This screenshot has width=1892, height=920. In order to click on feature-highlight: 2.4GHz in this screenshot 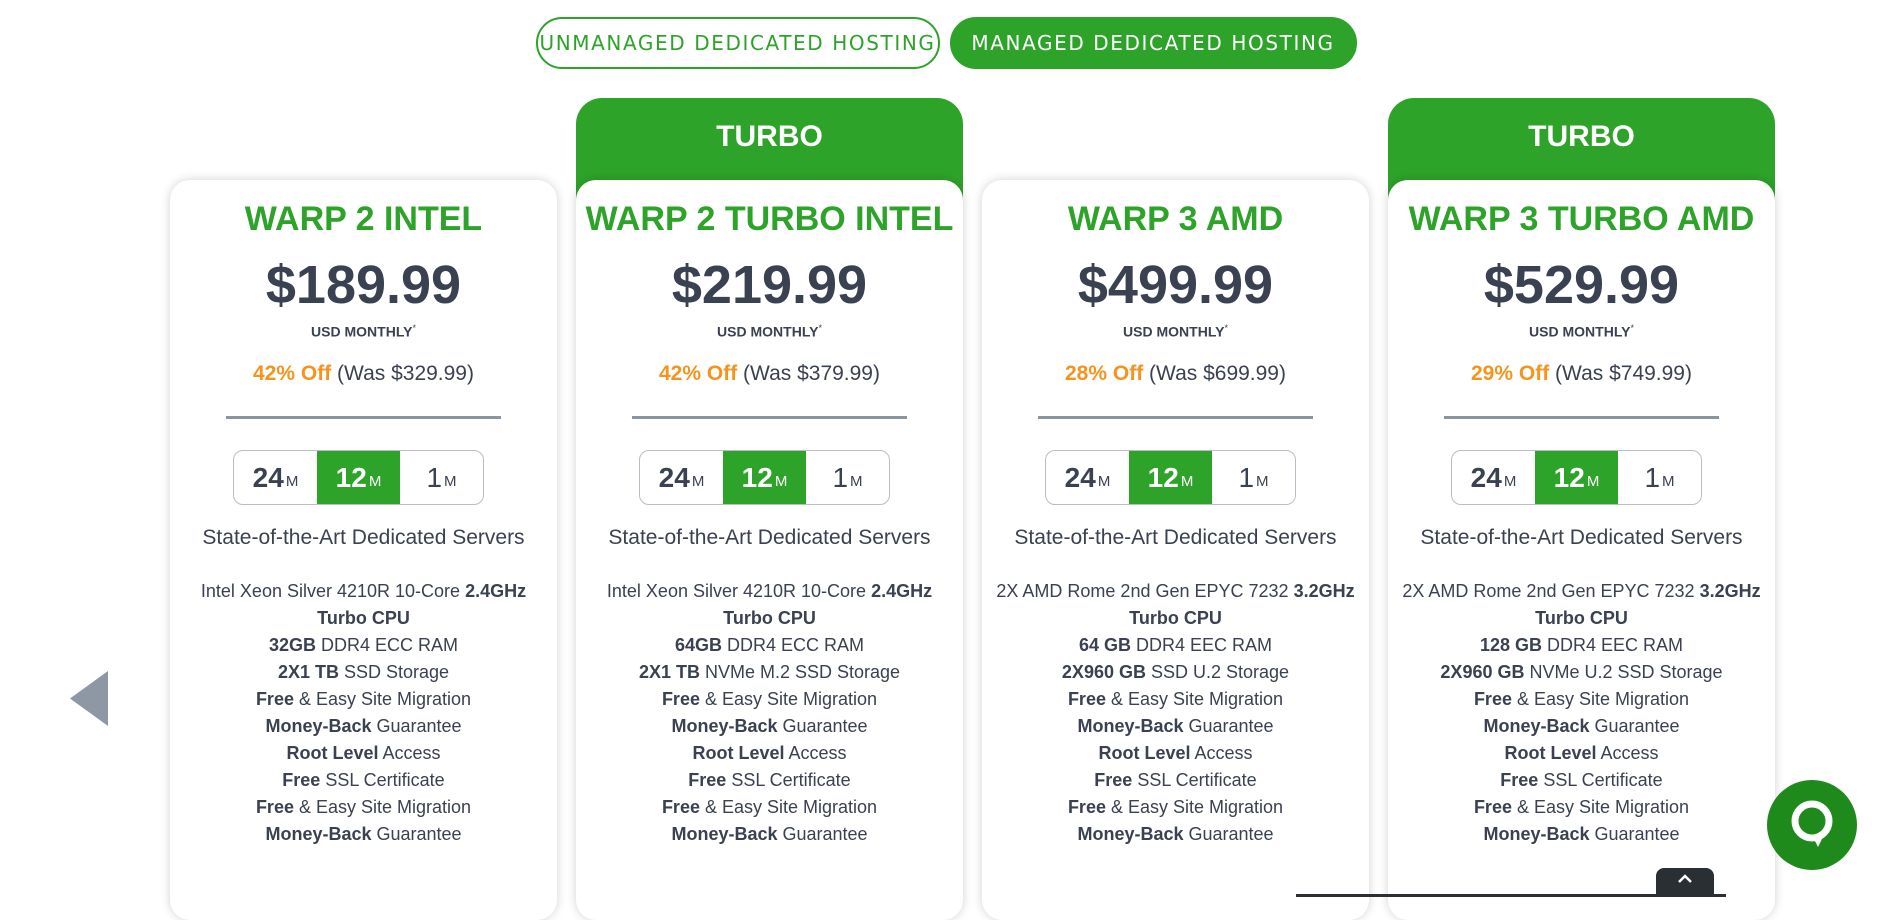, I will do `click(496, 591)`.